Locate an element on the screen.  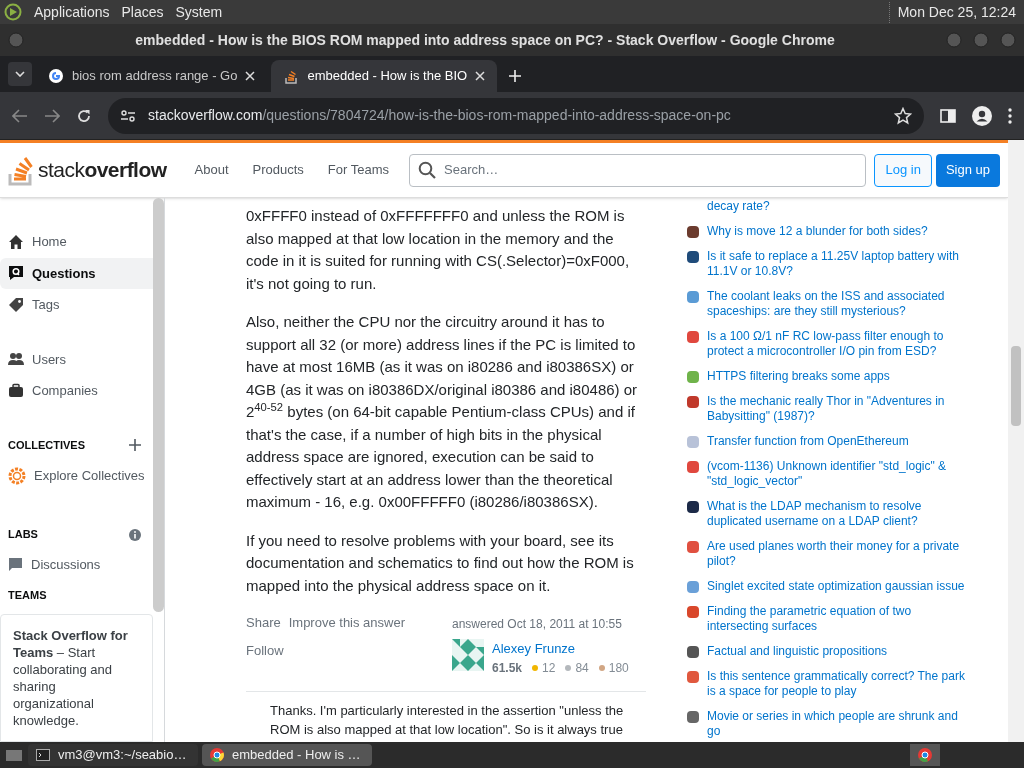
teams-promo: Stack Overflow for Teams – Start collaborating and sharing organizational knowledge. is located at coordinates (76, 677).